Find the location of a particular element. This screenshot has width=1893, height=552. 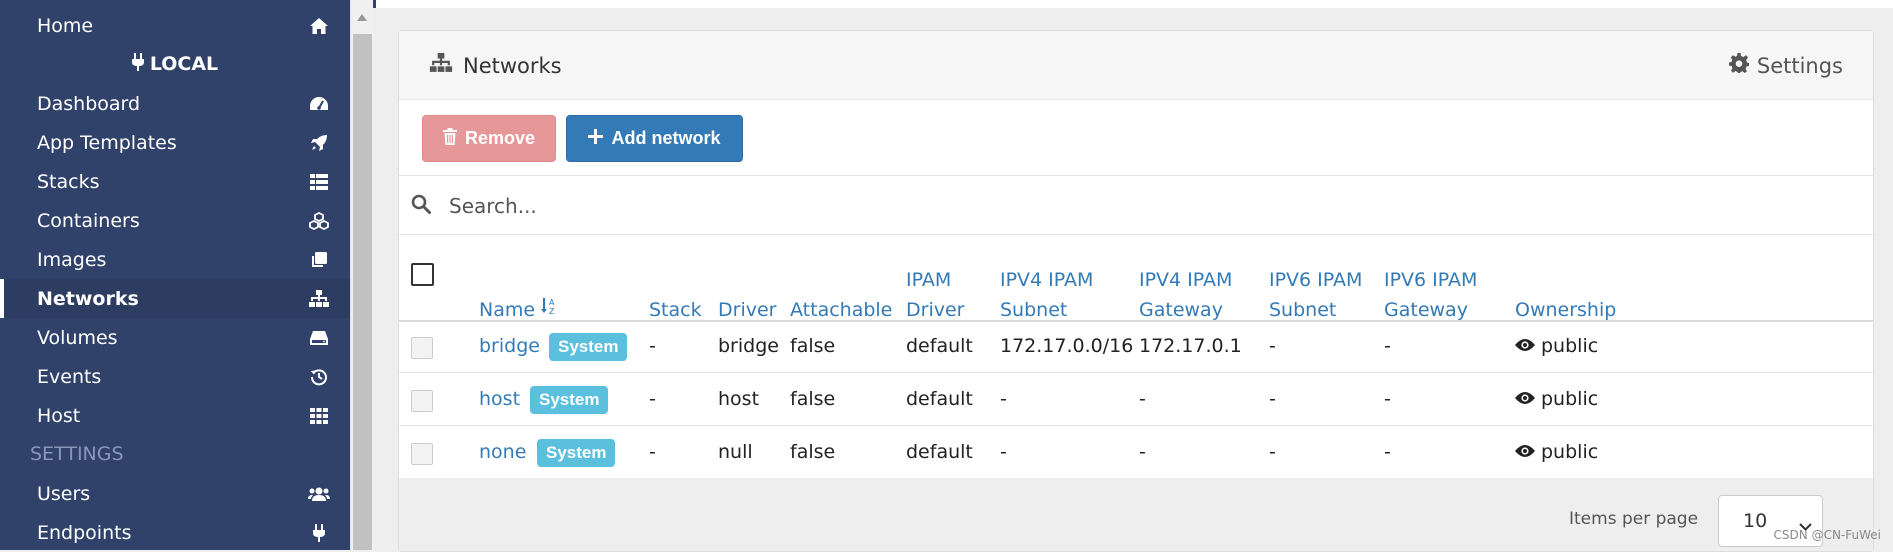

cubes-icon is located at coordinates (319, 221).